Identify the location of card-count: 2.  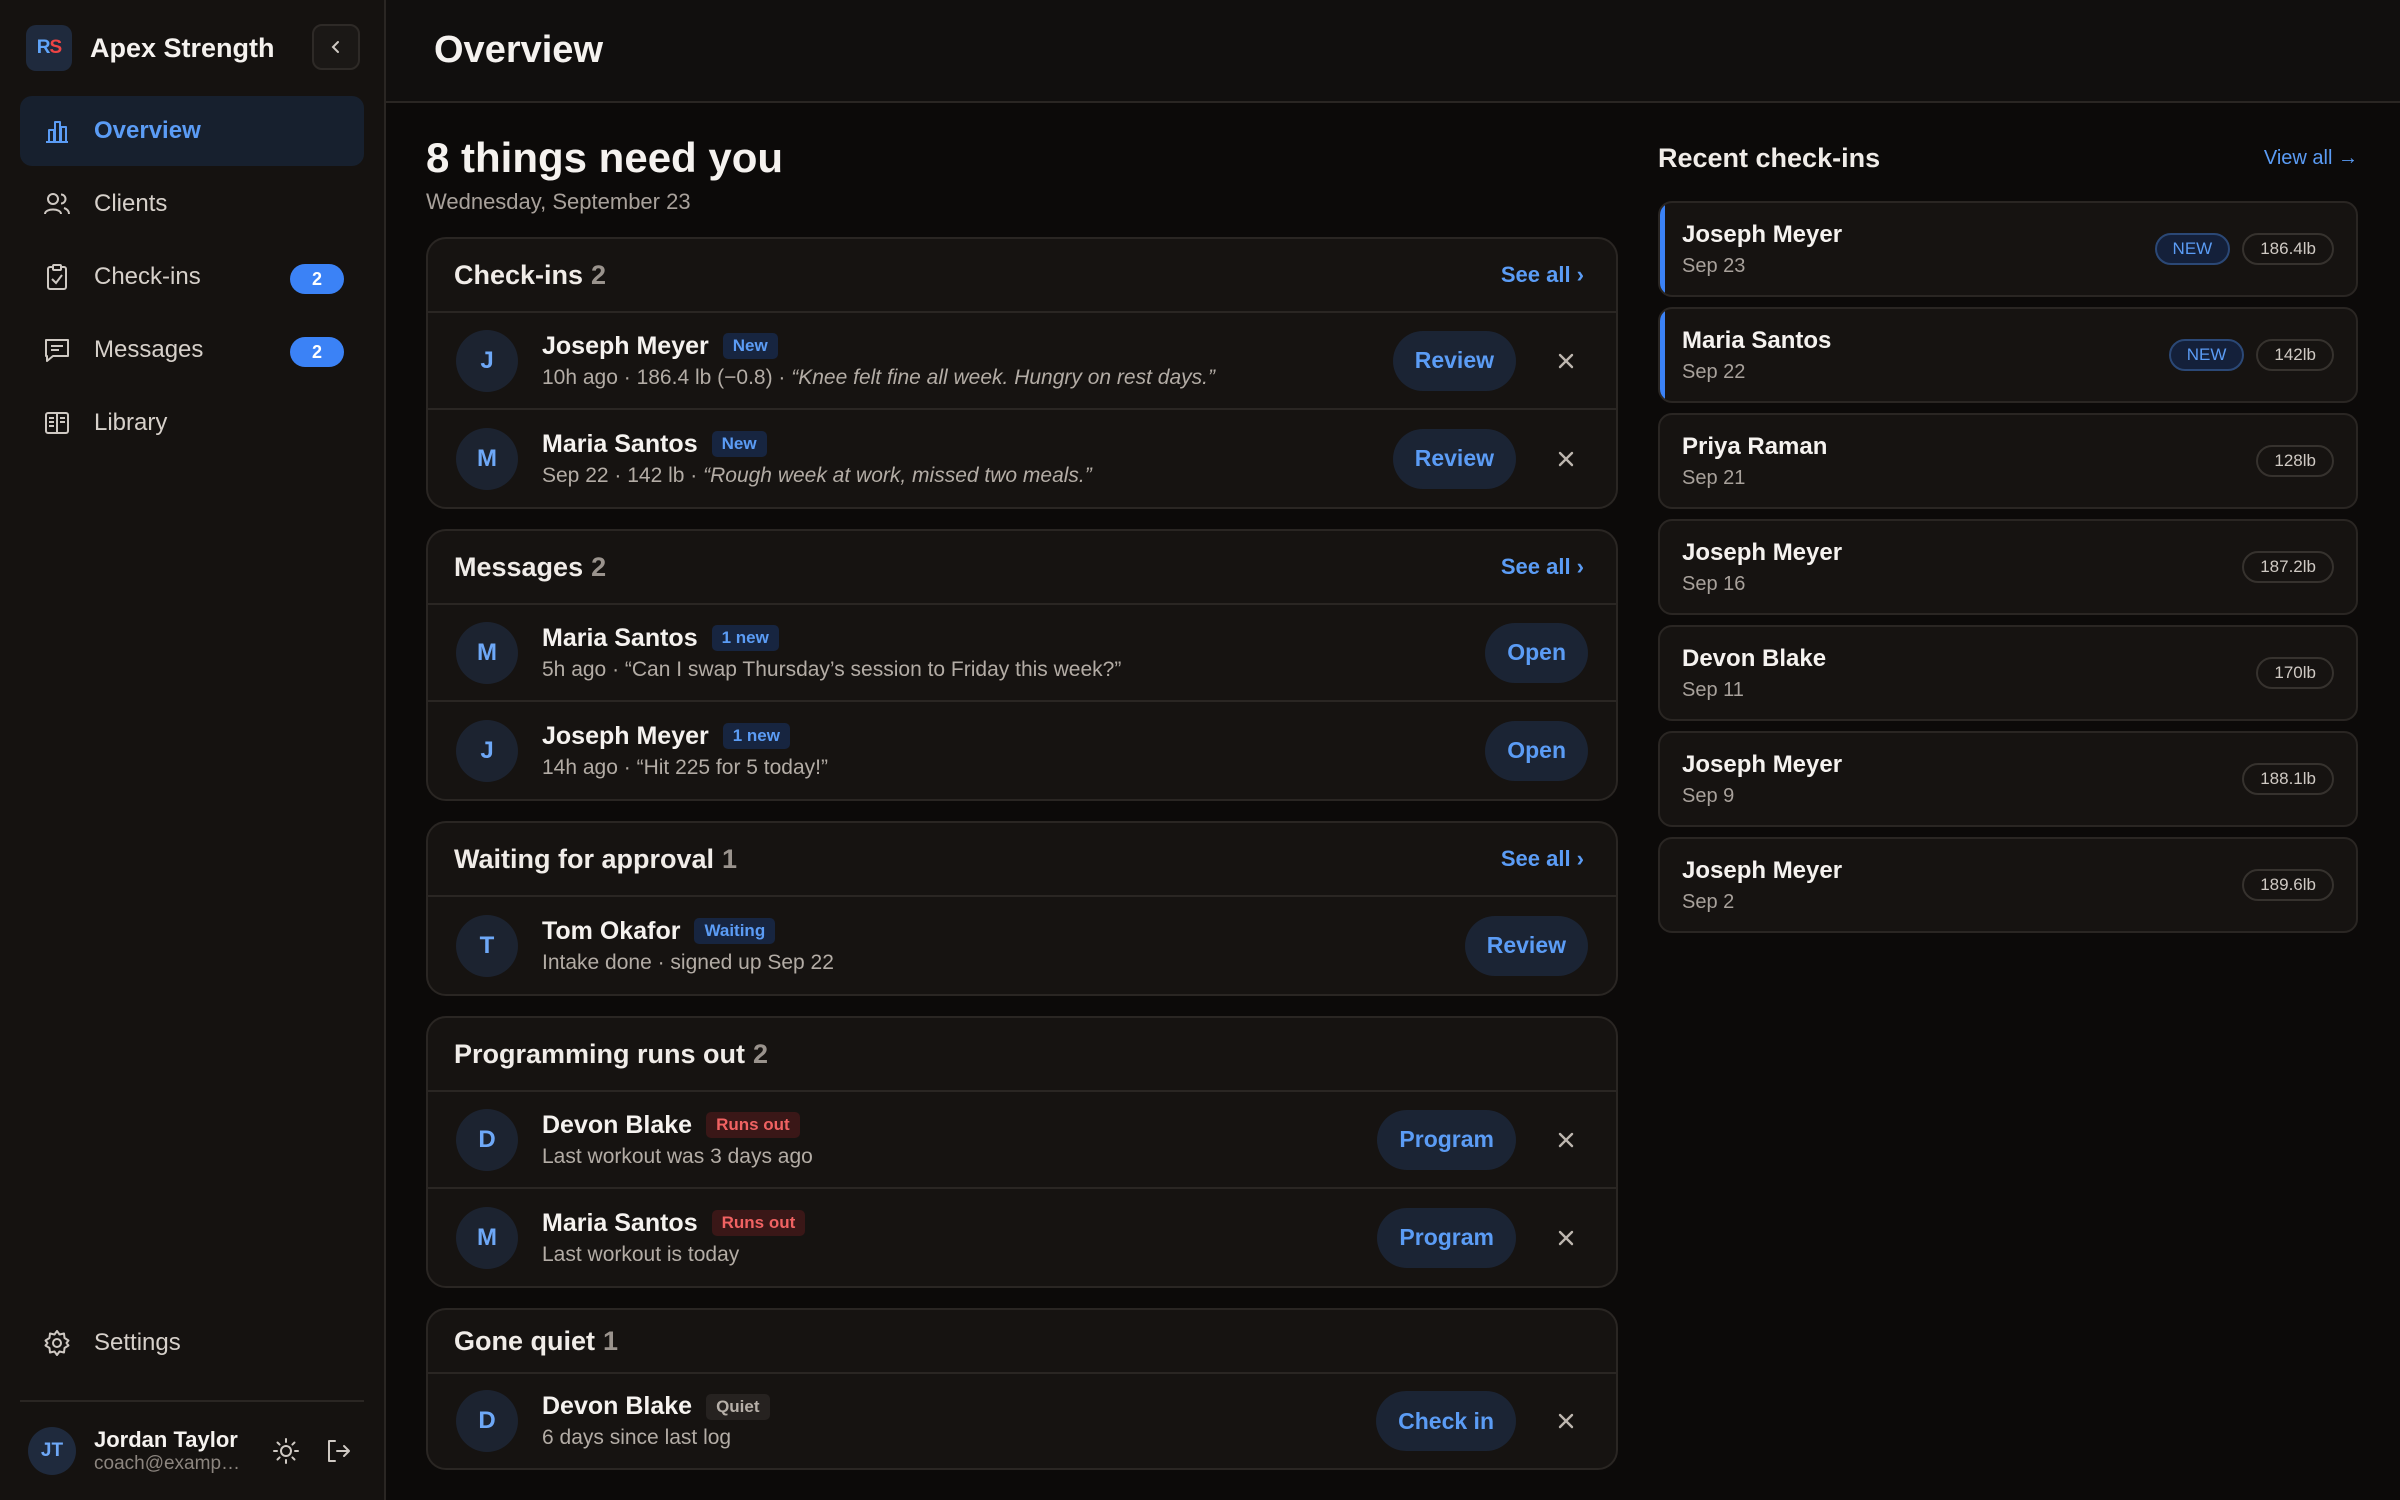
(761, 1053).